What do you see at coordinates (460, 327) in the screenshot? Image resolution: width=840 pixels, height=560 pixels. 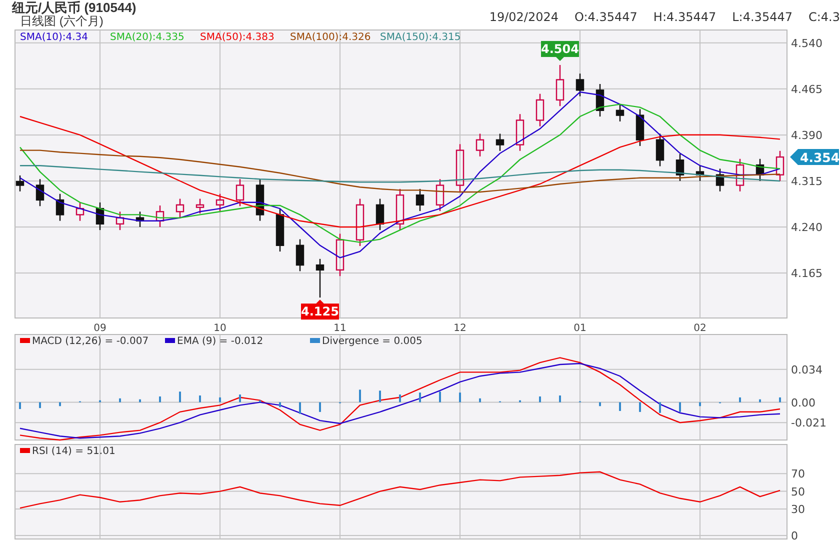 I see `axis-label: 12` at bounding box center [460, 327].